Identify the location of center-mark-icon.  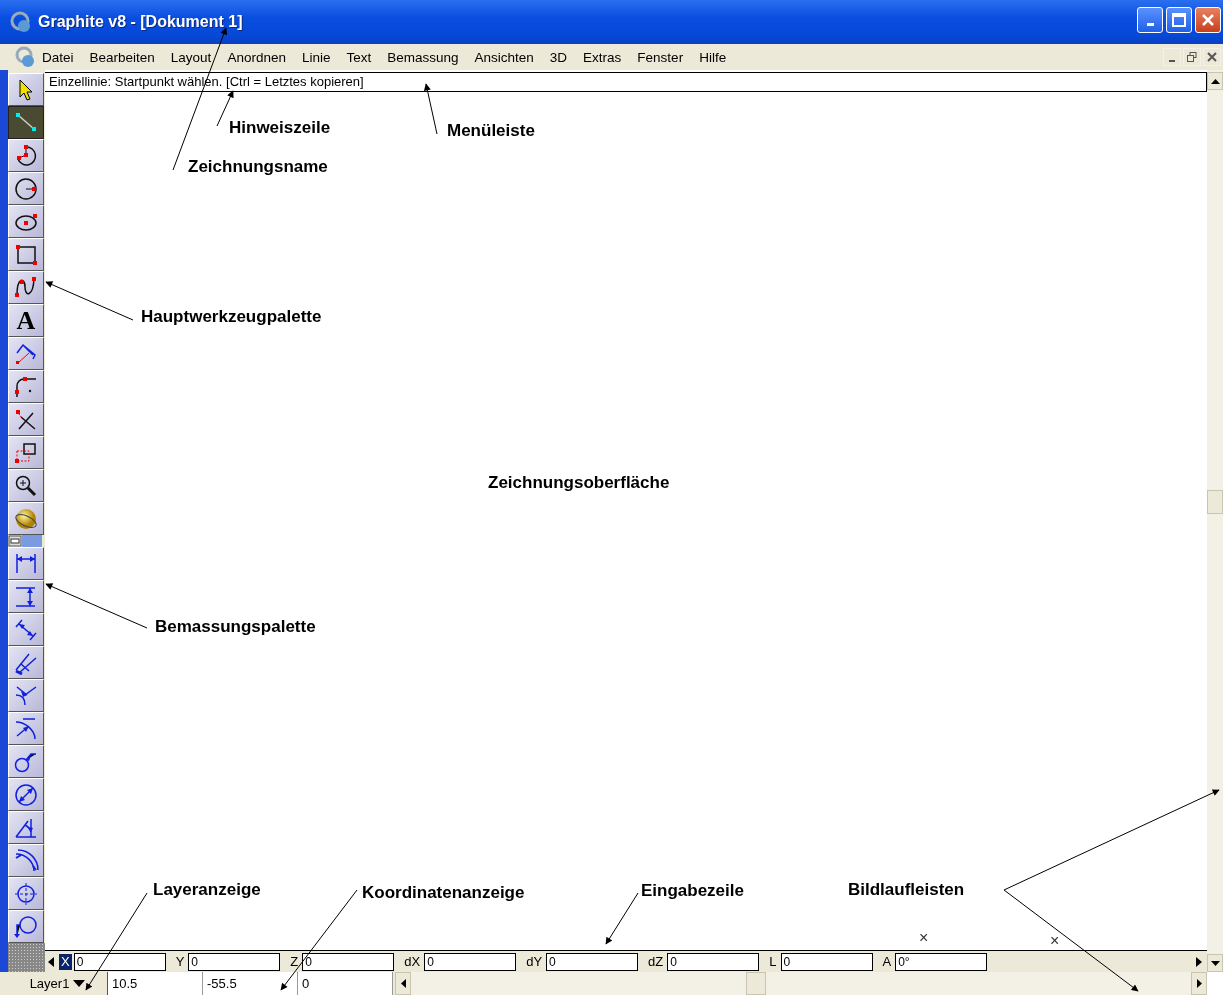
(26, 893).